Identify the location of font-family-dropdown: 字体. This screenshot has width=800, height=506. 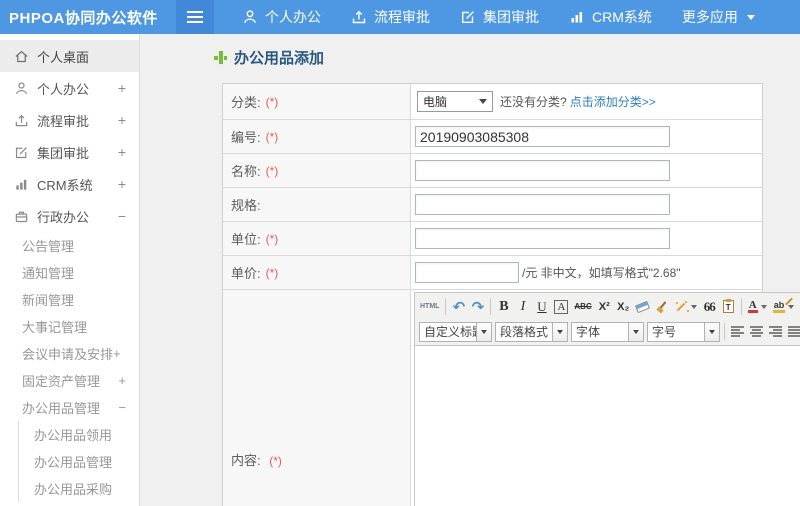
(607, 331).